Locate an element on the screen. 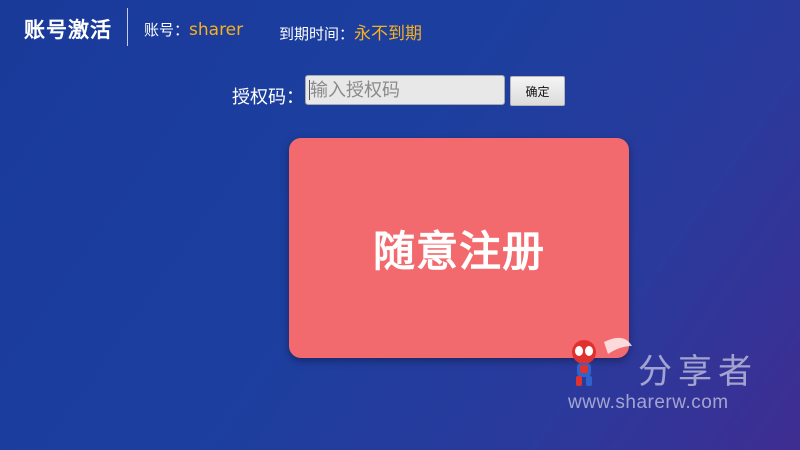 The height and width of the screenshot is (450, 800). auth-code-label: 授权码： is located at coordinates (268, 97).